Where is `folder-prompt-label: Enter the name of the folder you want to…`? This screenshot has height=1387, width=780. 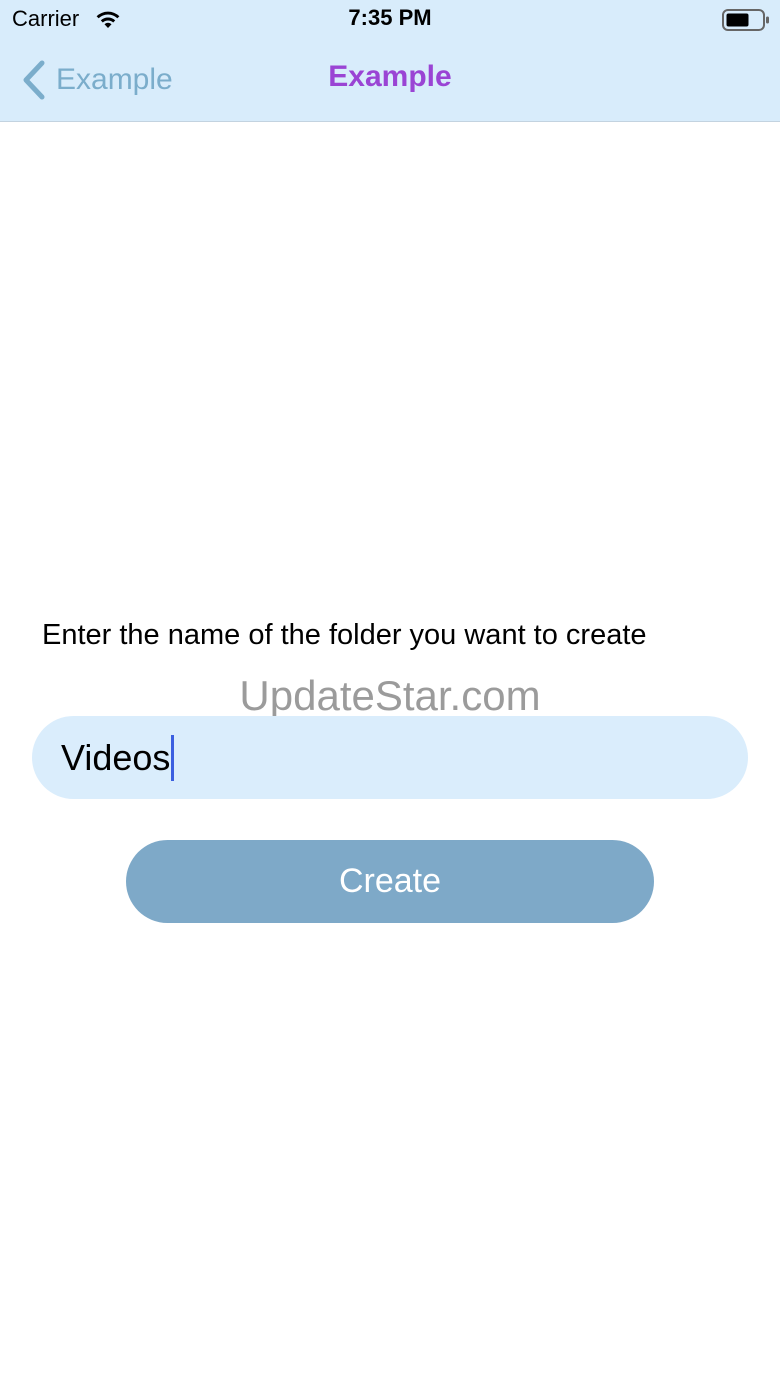 folder-prompt-label: Enter the name of the folder you want to… is located at coordinates (344, 635).